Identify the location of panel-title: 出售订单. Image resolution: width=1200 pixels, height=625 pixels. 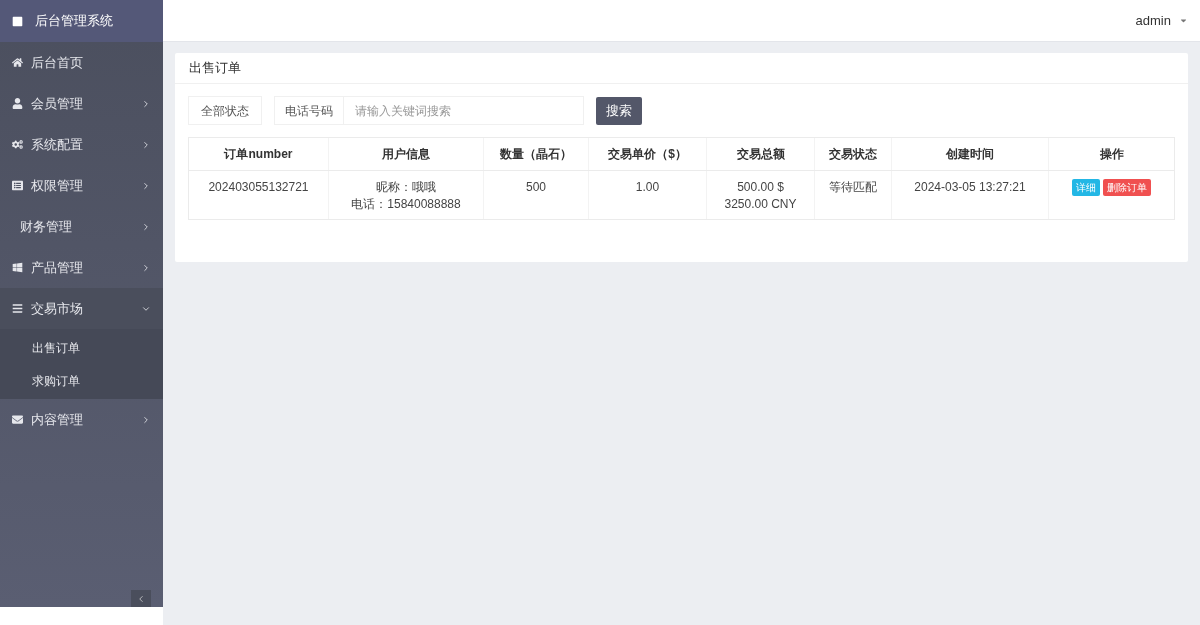
(681, 68).